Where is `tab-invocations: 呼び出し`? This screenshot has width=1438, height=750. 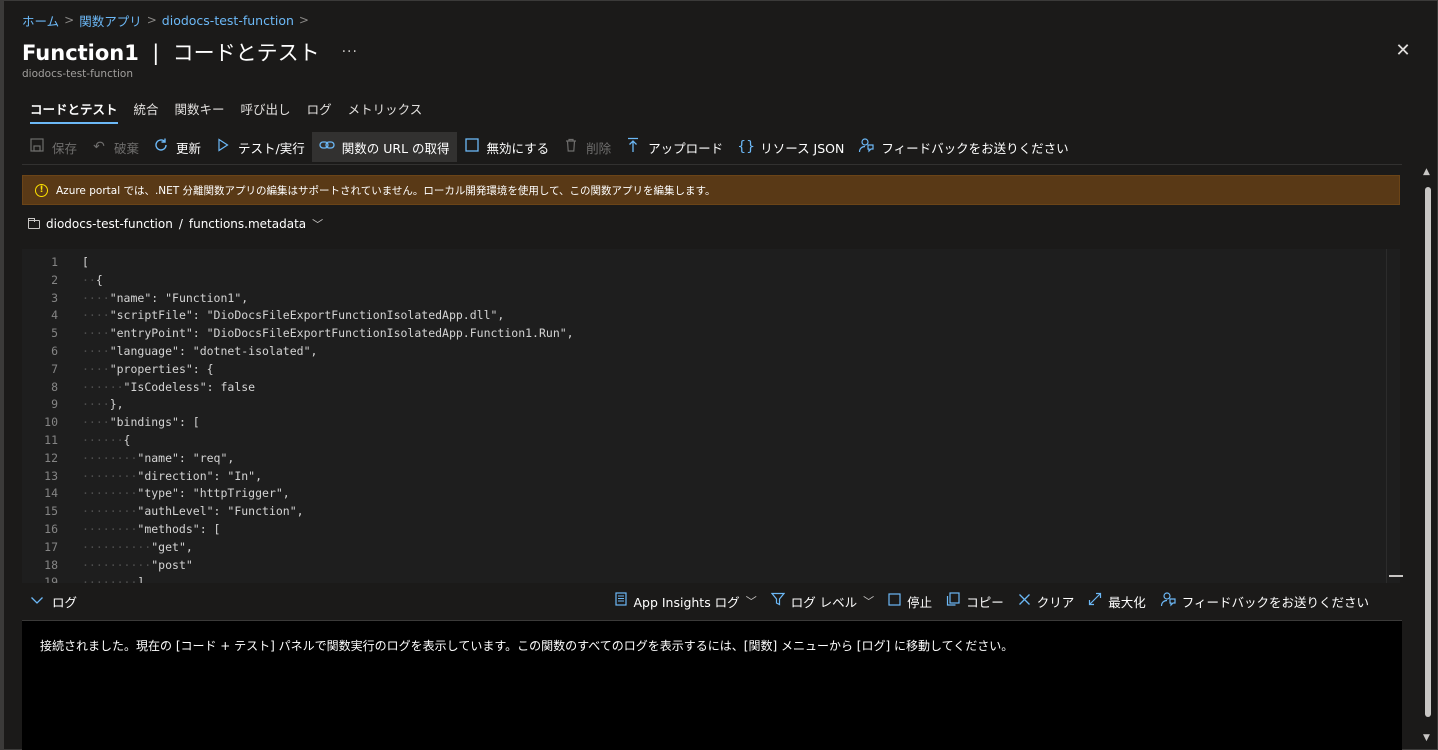 tab-invocations: 呼び出し is located at coordinates (266, 110).